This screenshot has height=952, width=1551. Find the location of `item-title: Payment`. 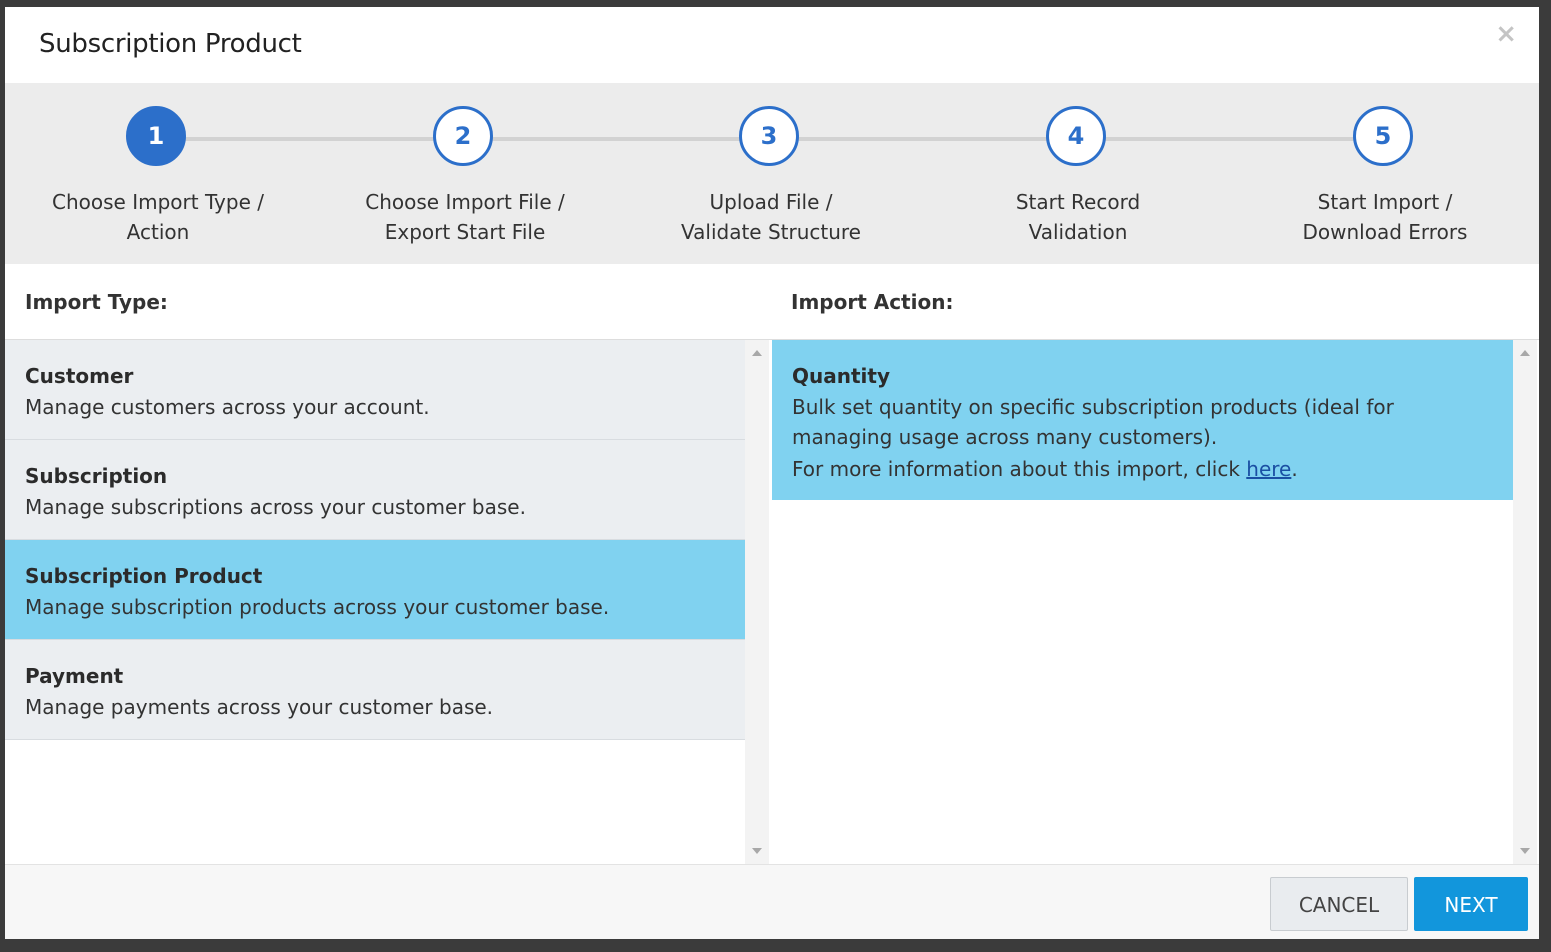

item-title: Payment is located at coordinates (74, 676).